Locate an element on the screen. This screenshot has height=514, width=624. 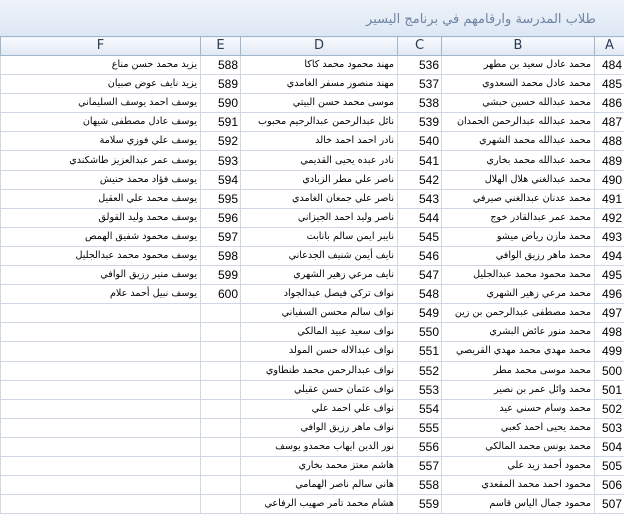
cell-a: 491 is located at coordinates (609, 198).